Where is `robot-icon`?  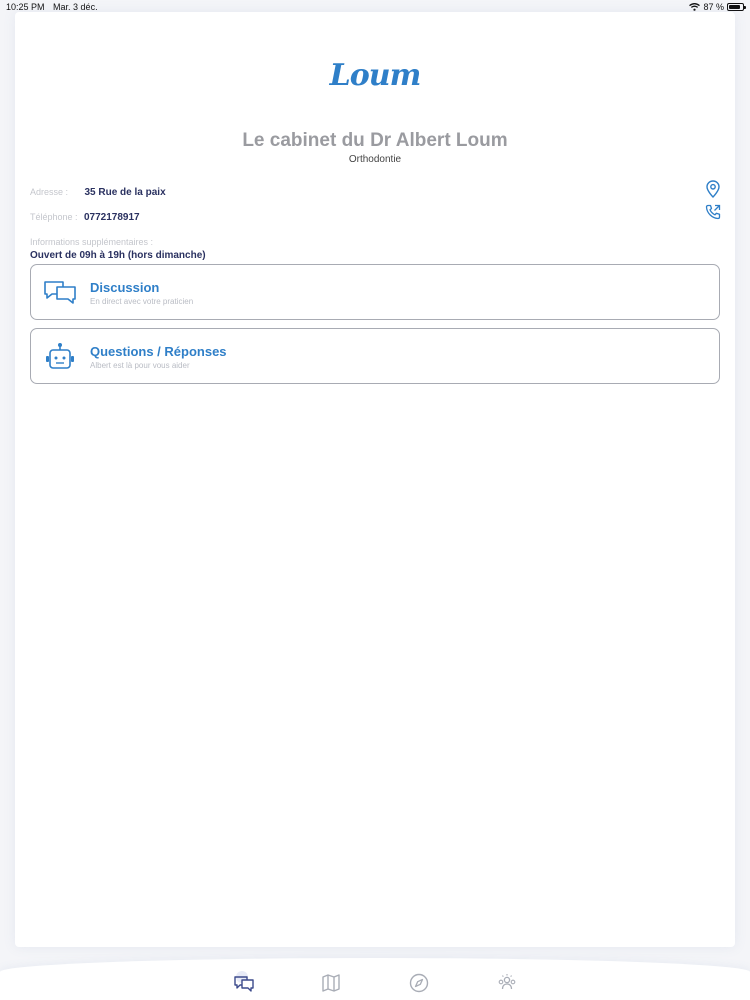
robot-icon is located at coordinates (60, 356).